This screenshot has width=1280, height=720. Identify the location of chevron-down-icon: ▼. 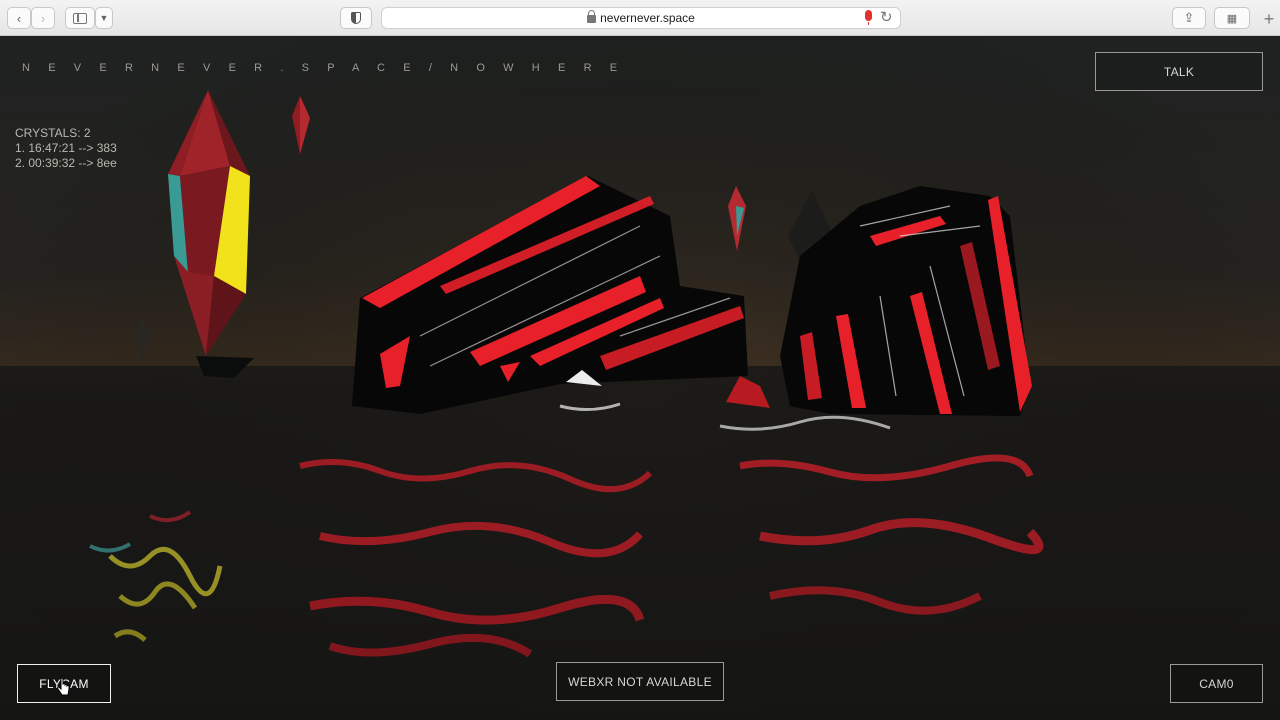
(104, 18).